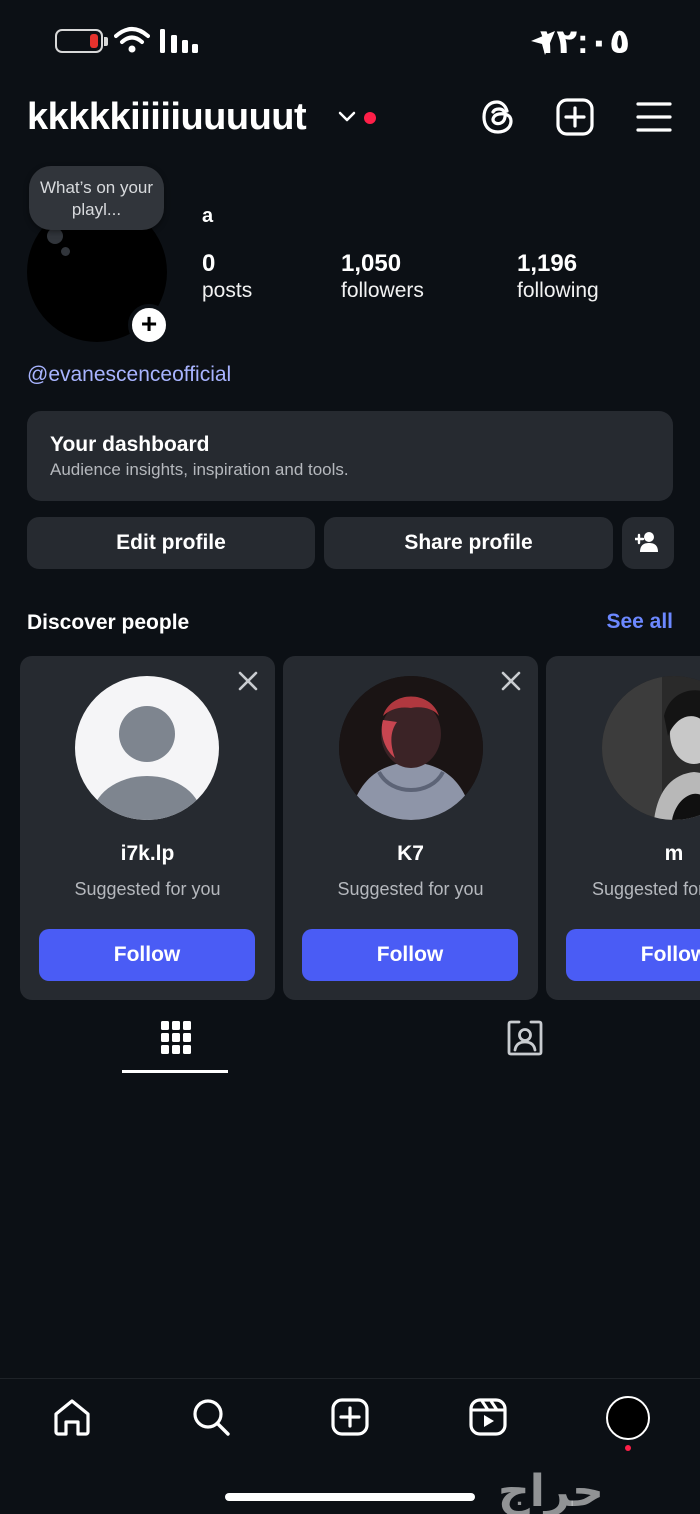  I want to click on account-switcher-username: kkkkkiiiiiuuuuut, so click(167, 117).